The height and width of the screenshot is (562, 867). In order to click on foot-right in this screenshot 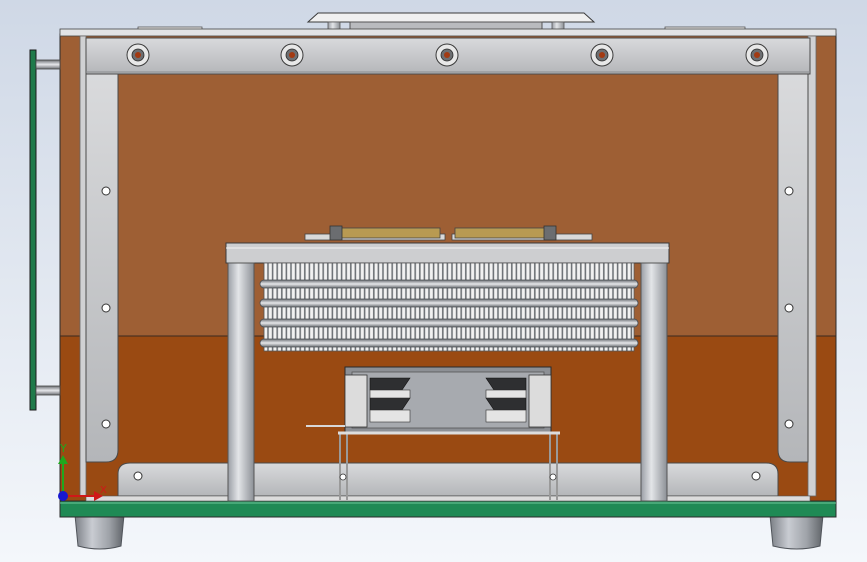, I will do `click(796, 532)`.